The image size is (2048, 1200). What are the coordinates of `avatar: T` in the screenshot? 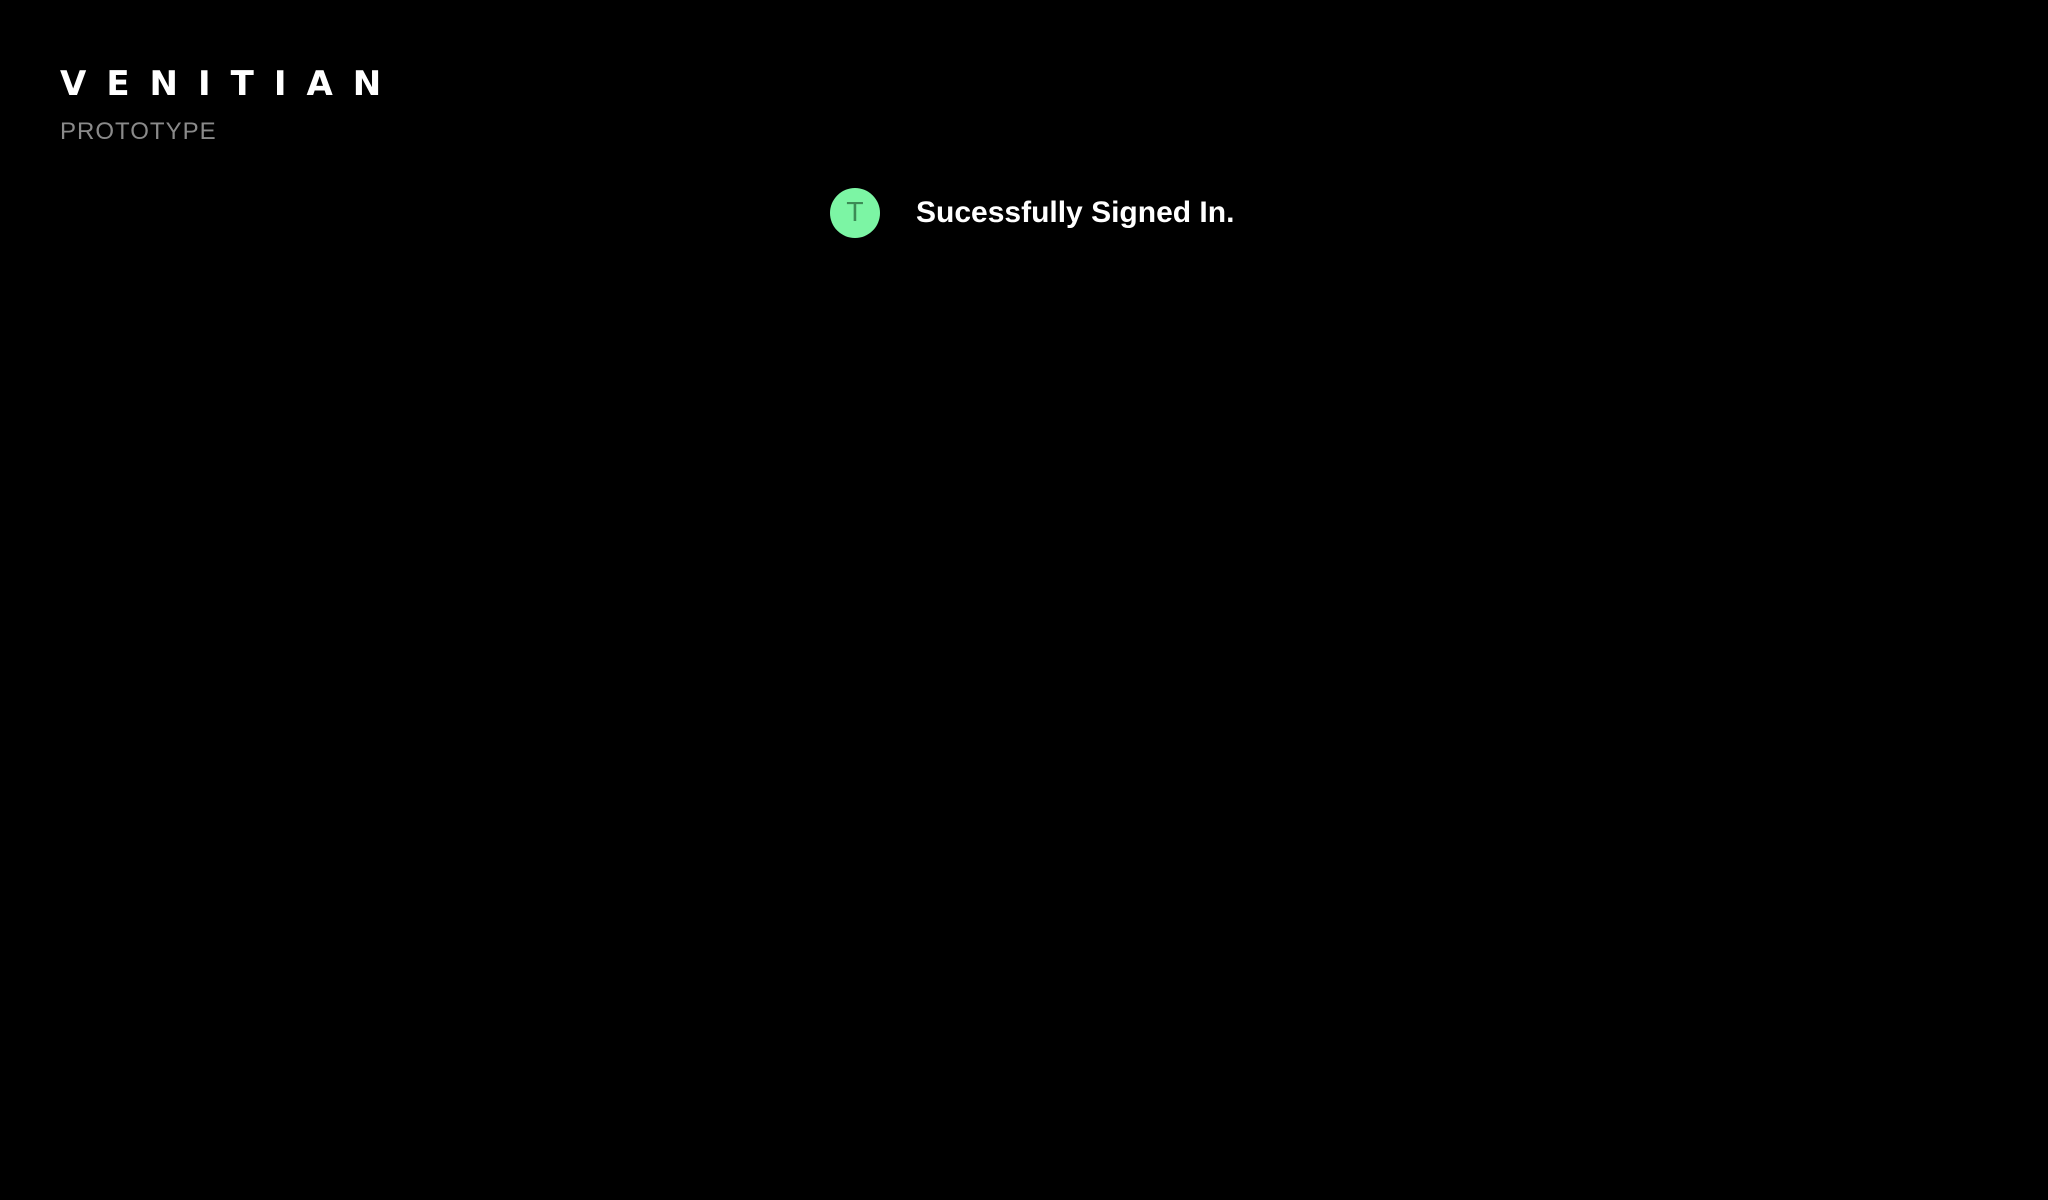 It's located at (855, 213).